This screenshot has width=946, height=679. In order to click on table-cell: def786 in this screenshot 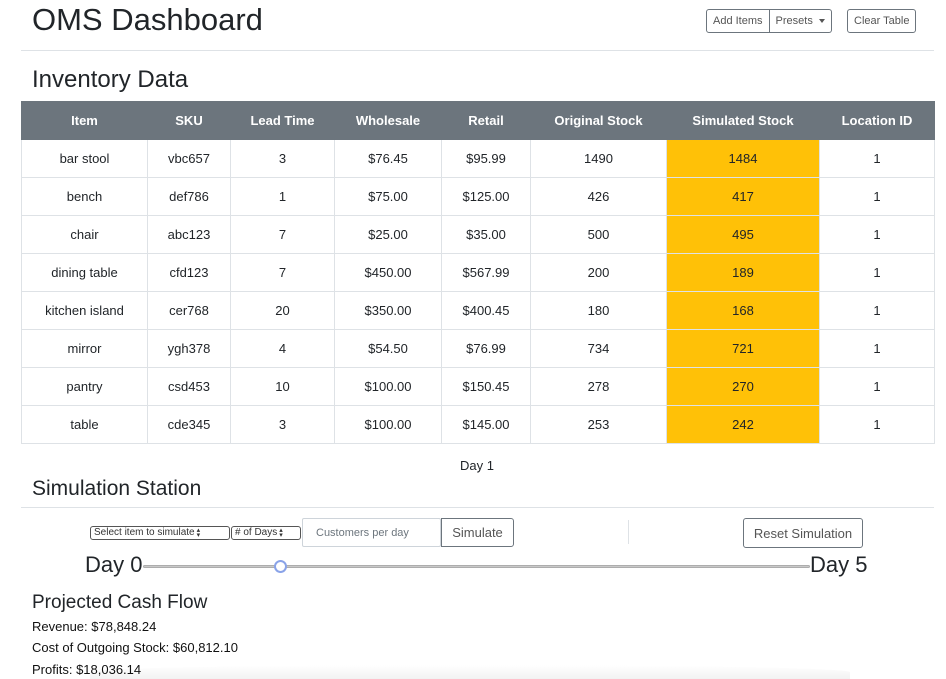, I will do `click(189, 196)`.